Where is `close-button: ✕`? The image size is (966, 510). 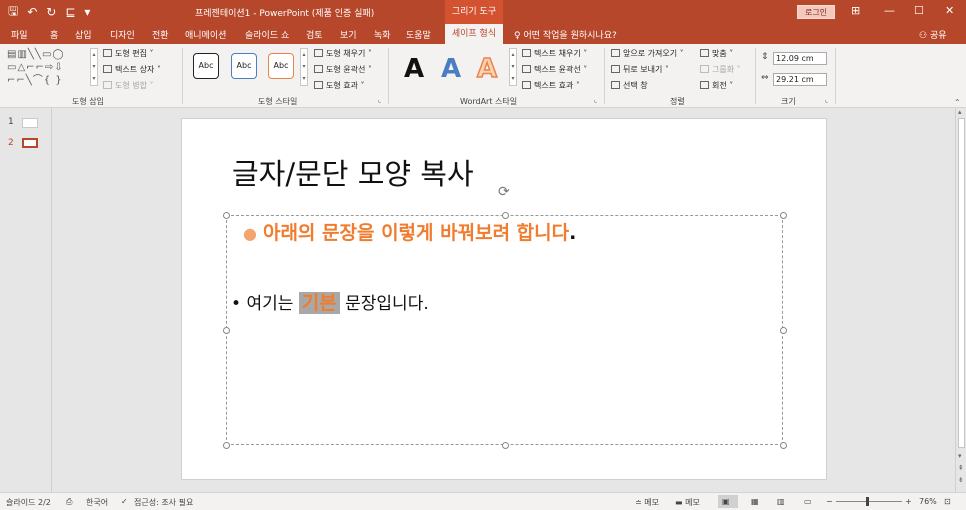
close-button: ✕ is located at coordinates (949, 10).